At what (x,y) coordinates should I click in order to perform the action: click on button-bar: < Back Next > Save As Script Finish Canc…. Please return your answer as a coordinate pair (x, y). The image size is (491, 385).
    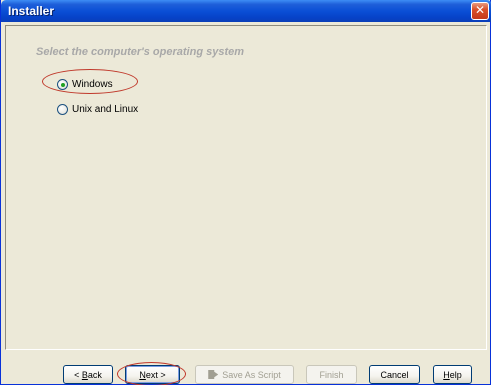
    Looking at the image, I should click on (246, 368).